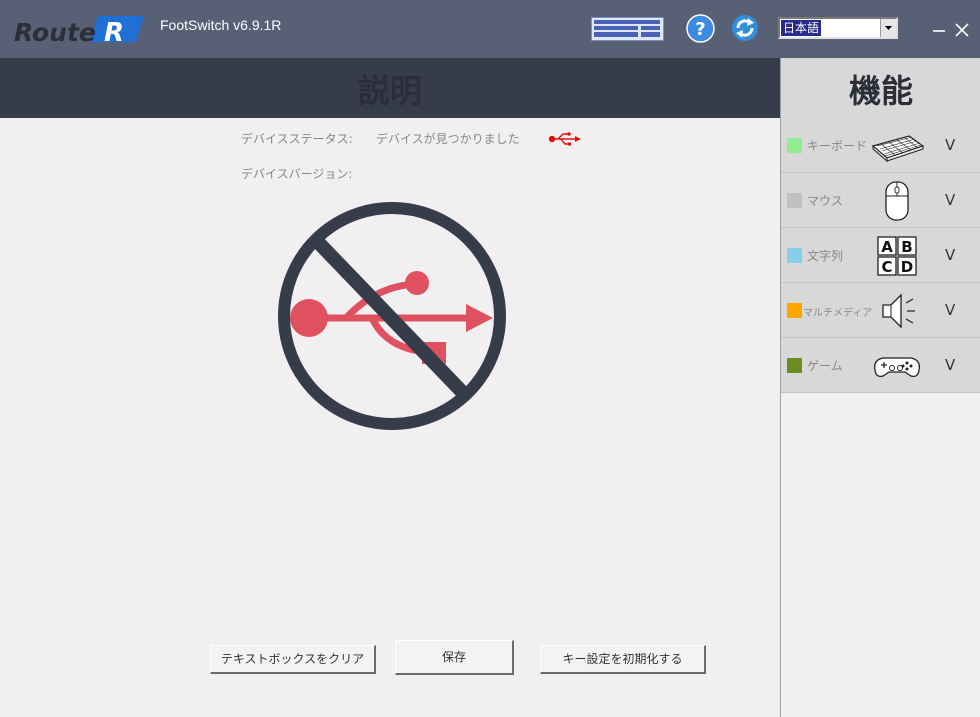  Describe the element at coordinates (745, 28) in the screenshot. I see `refresh-icon` at that location.